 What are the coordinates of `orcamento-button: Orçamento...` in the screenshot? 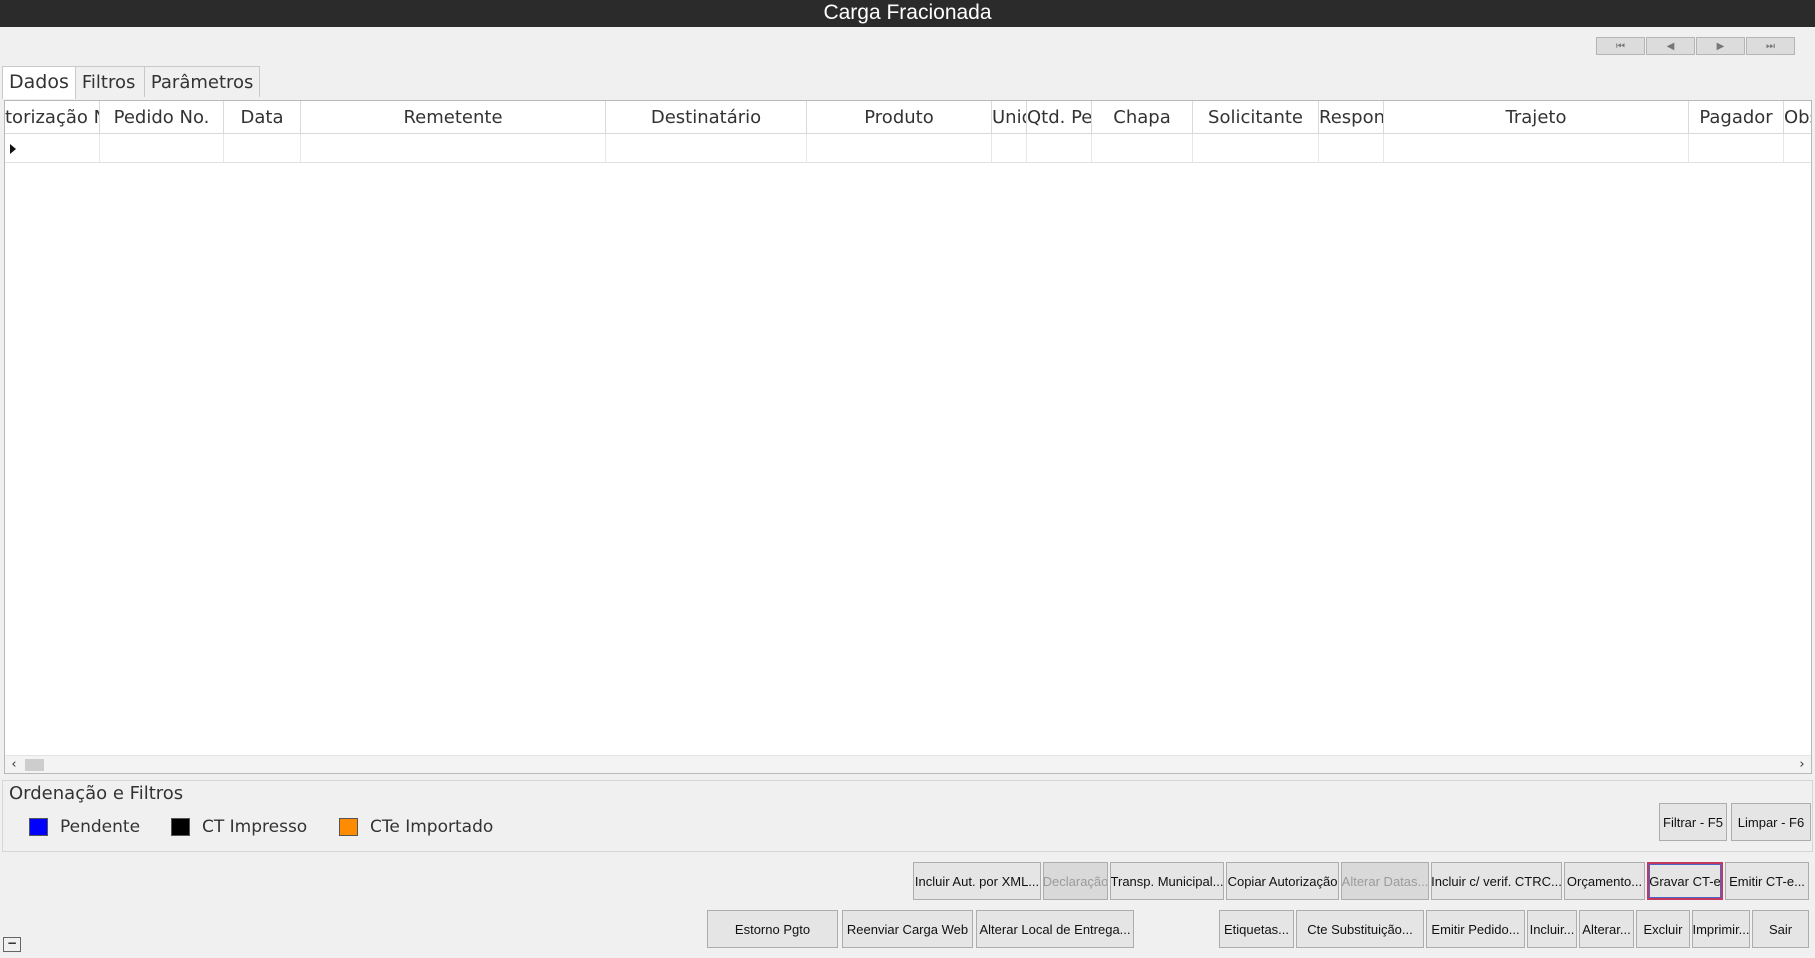 It's located at (1604, 881).